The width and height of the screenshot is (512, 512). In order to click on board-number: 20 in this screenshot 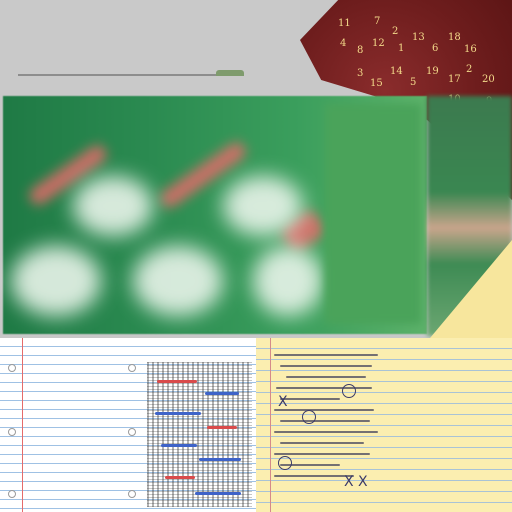, I will do `click(488, 79)`.